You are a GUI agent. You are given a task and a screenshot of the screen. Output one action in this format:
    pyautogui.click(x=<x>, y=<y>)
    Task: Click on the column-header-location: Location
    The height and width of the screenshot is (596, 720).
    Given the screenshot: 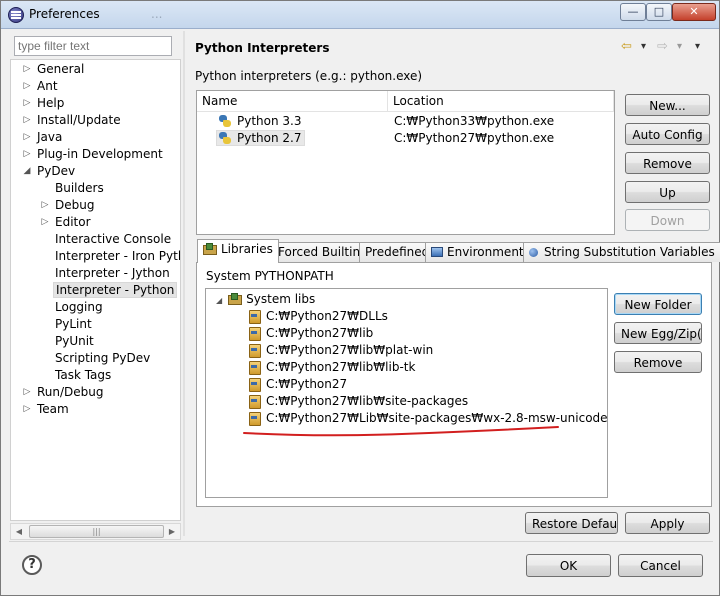 What is the action you would take?
    pyautogui.click(x=501, y=101)
    